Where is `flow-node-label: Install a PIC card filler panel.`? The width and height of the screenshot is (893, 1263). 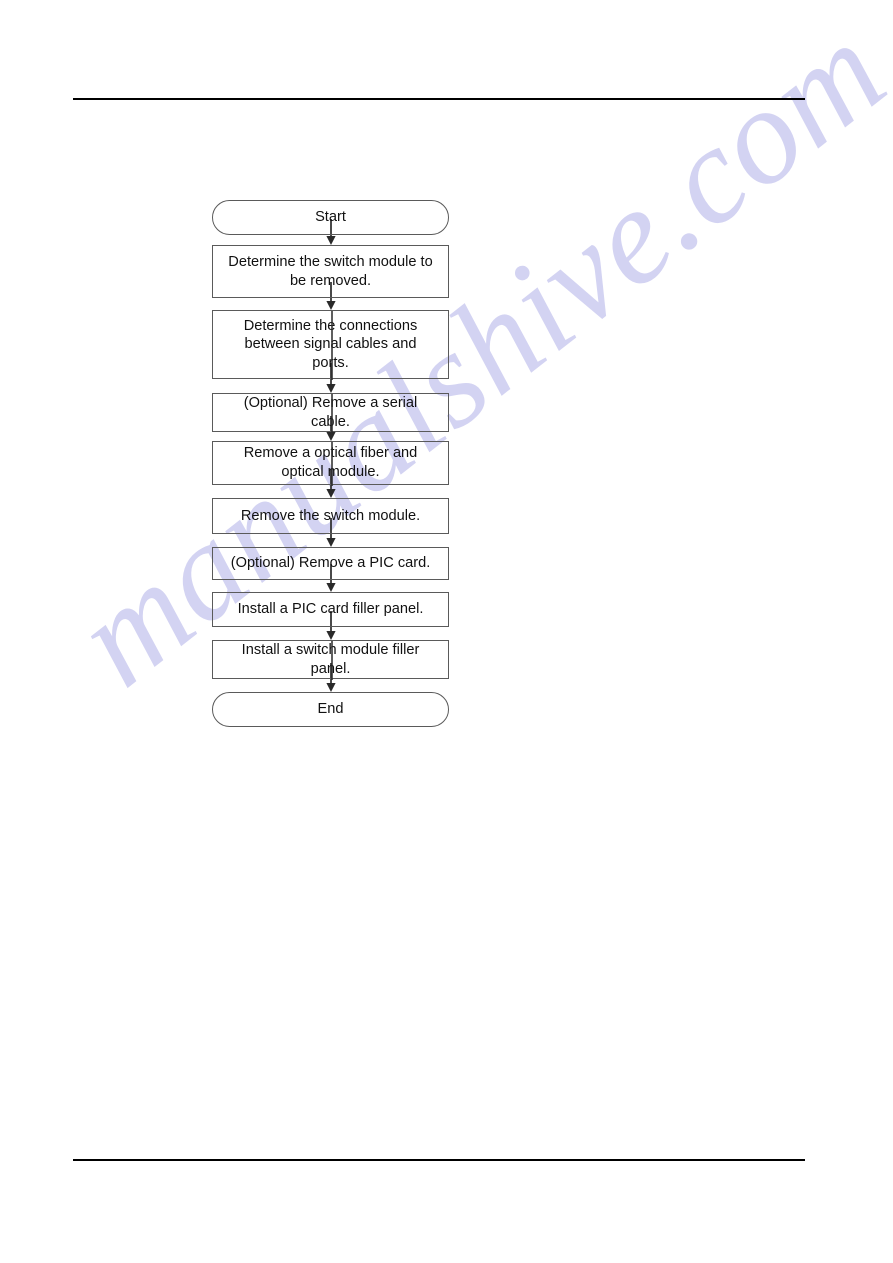
flow-node-label: Install a PIC card filler panel. is located at coordinates (330, 609).